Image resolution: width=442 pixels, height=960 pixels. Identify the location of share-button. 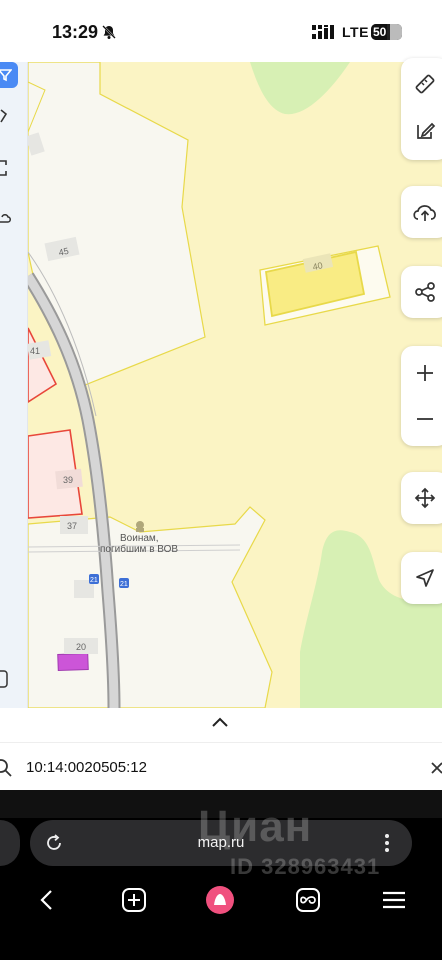
(421, 292).